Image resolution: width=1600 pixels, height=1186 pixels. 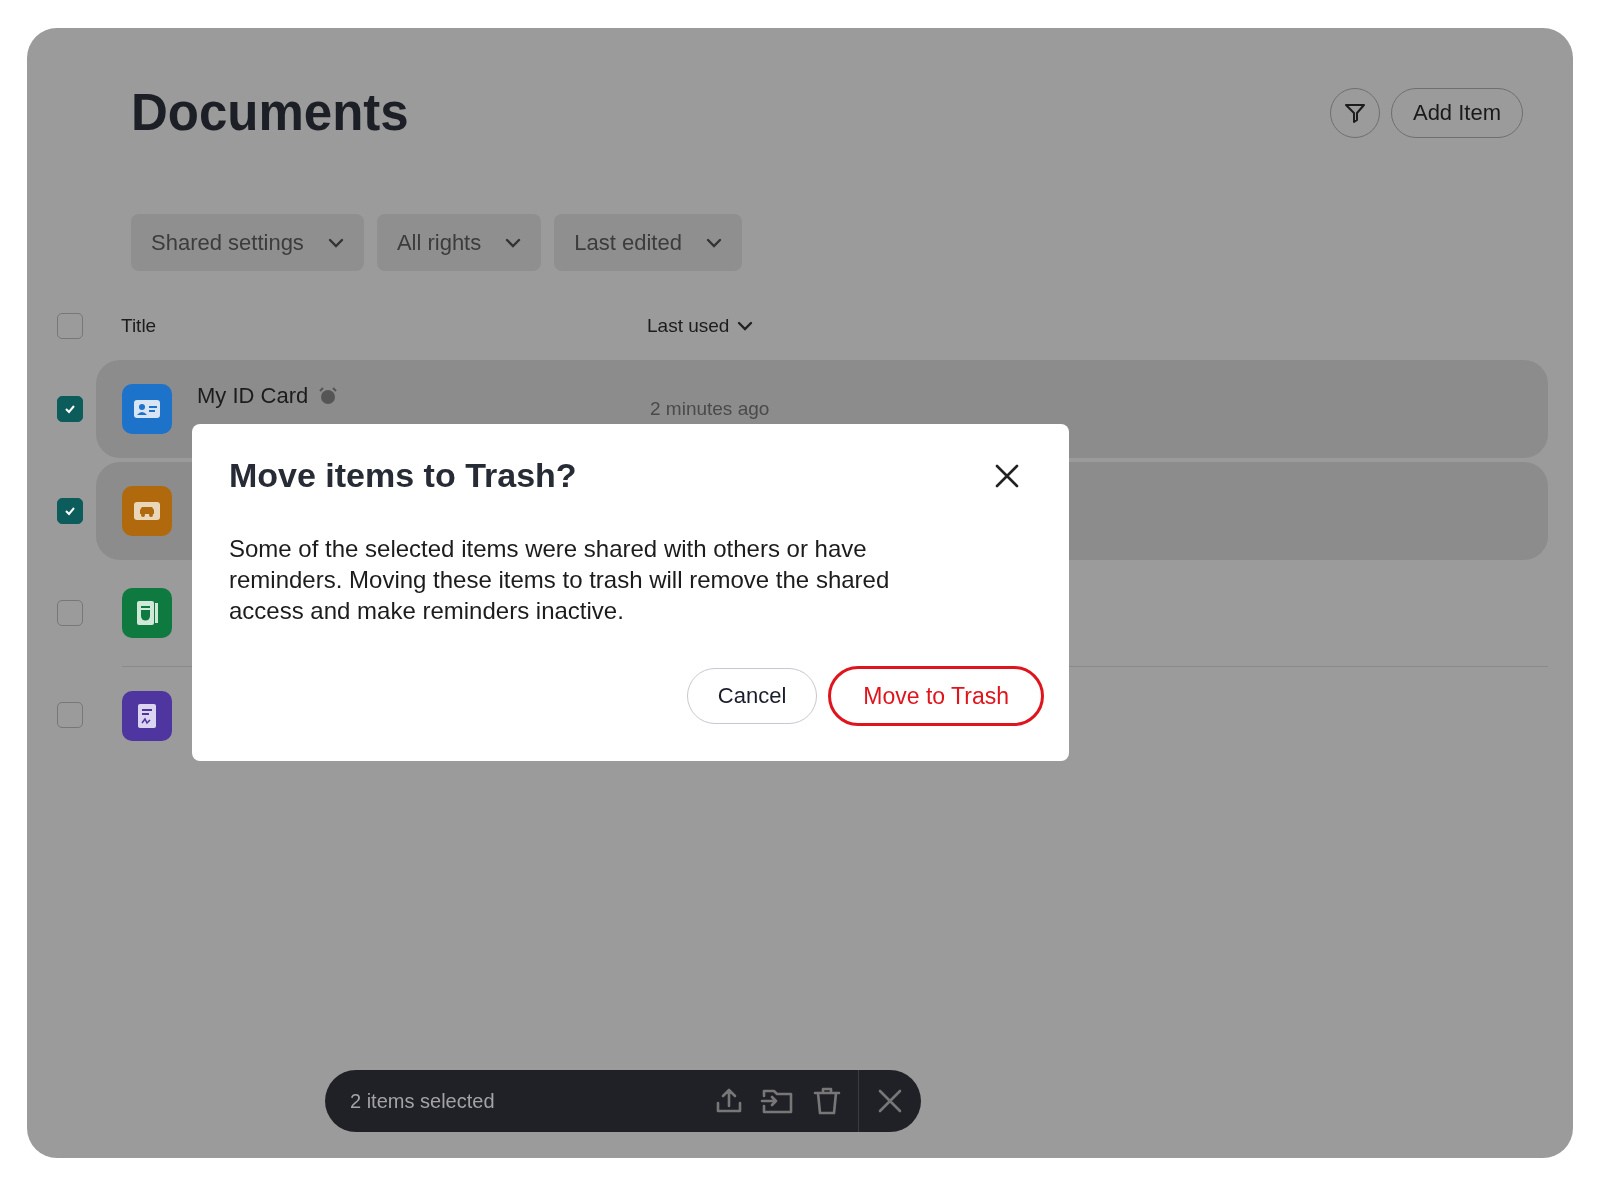 I want to click on document-title: My ID Card, so click(x=253, y=396).